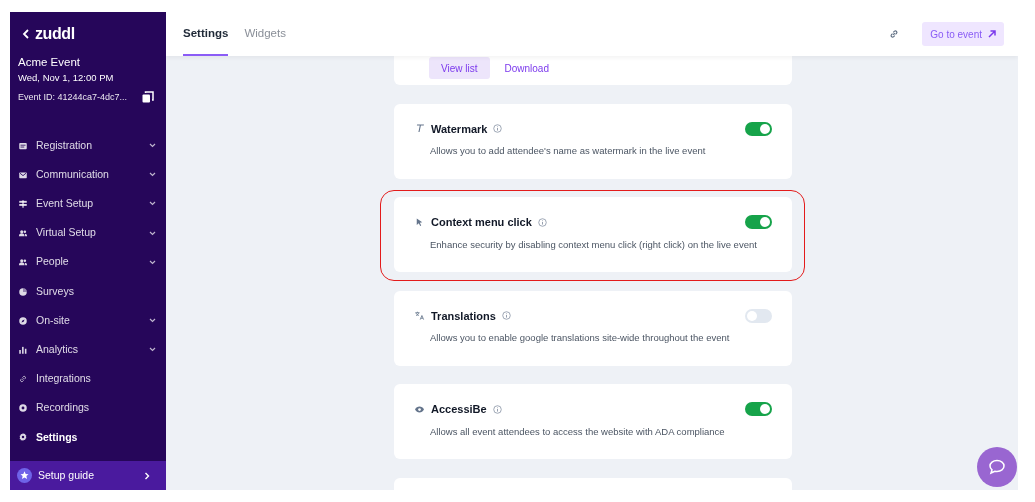  Describe the element at coordinates (481, 222) in the screenshot. I see `setting-title: Context menu click` at that location.